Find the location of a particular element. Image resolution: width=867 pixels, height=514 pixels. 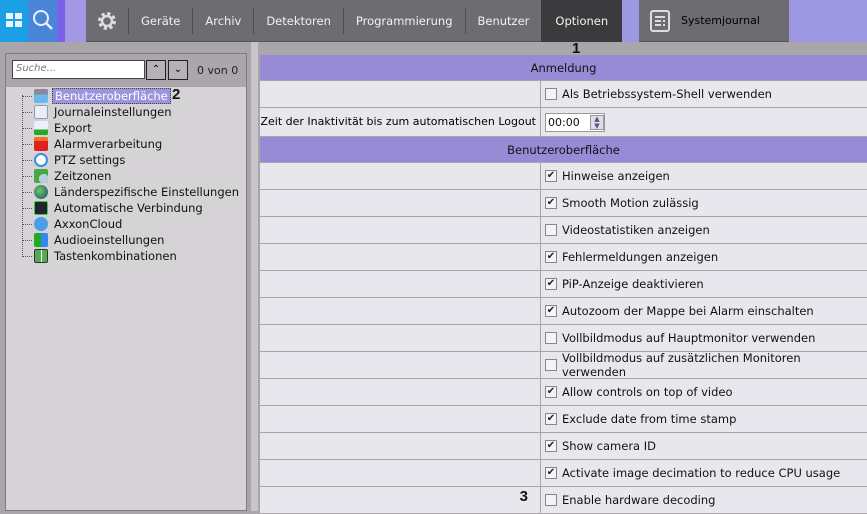

tab-detektoren: Detektoren is located at coordinates (298, 21).